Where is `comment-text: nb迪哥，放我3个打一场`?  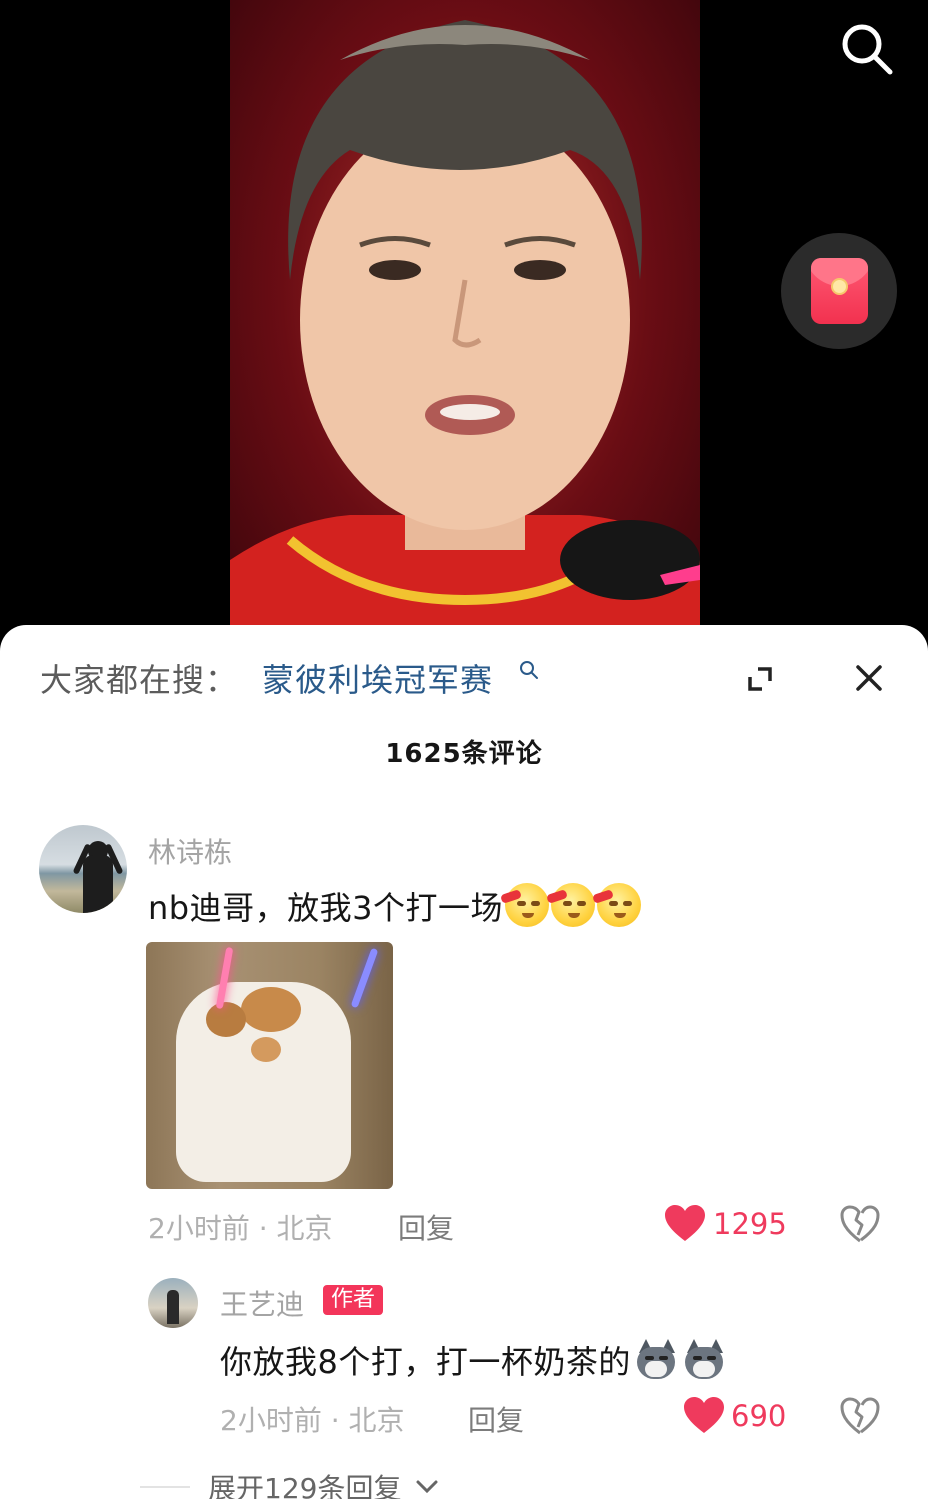
comment-text: nb迪哥，放我3个打一场 is located at coordinates (394, 906).